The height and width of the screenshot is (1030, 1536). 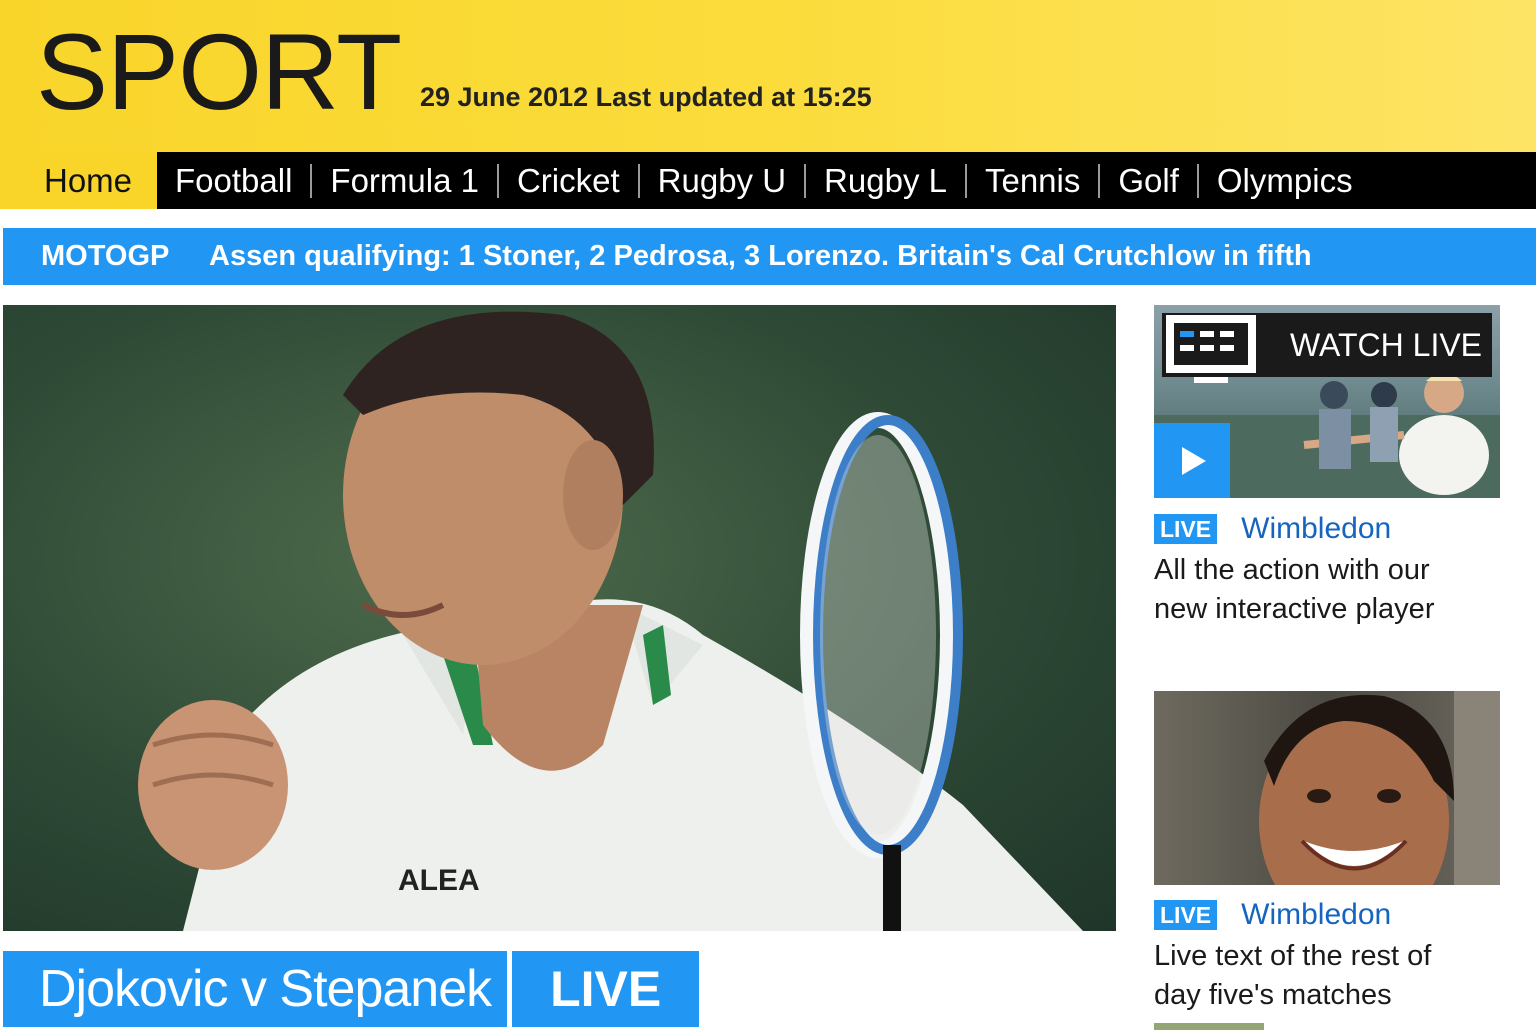 What do you see at coordinates (1327, 401) in the screenshot?
I see `watch-live-promo: WATCH LIVE` at bounding box center [1327, 401].